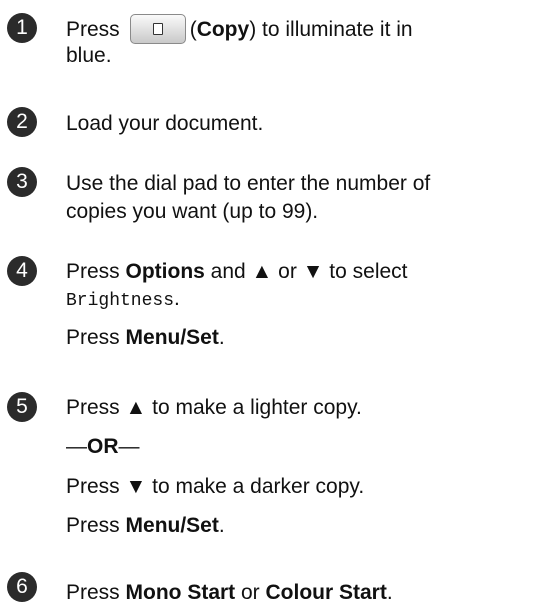  Describe the element at coordinates (96, 337) in the screenshot. I see `step-4-press: Press` at that location.